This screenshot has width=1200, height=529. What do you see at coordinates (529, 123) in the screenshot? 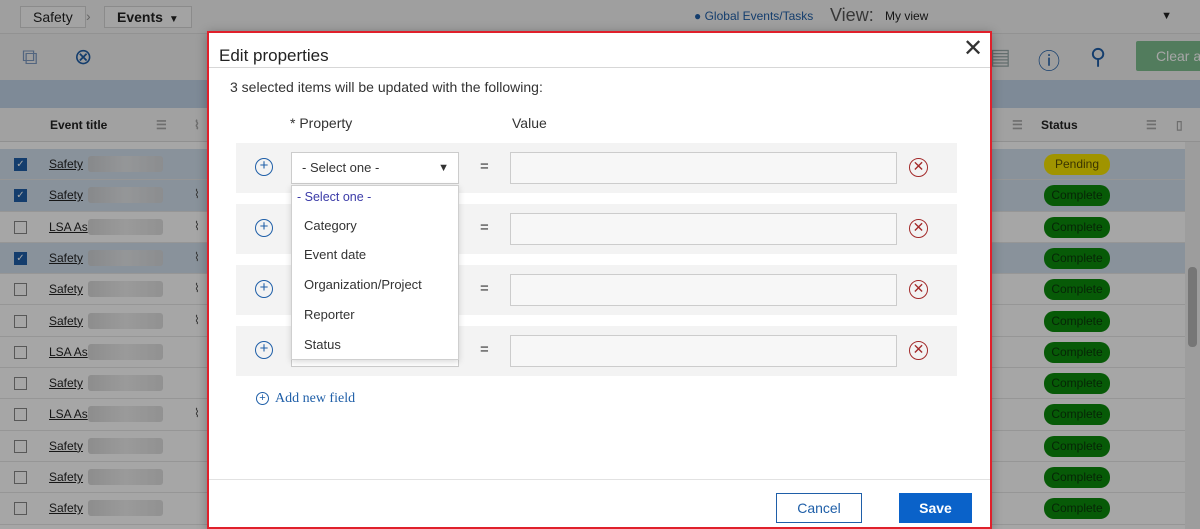
I see `value-column-label: Value` at bounding box center [529, 123].